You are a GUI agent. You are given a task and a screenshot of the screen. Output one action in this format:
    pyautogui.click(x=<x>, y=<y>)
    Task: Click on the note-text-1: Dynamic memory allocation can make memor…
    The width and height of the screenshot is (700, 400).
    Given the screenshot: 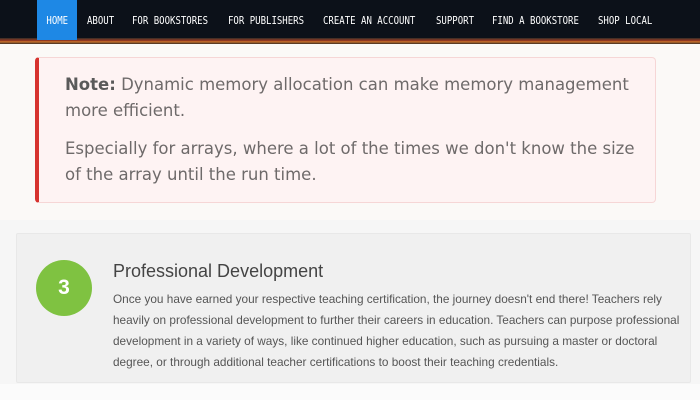 What is the action you would take?
    pyautogui.click(x=347, y=97)
    